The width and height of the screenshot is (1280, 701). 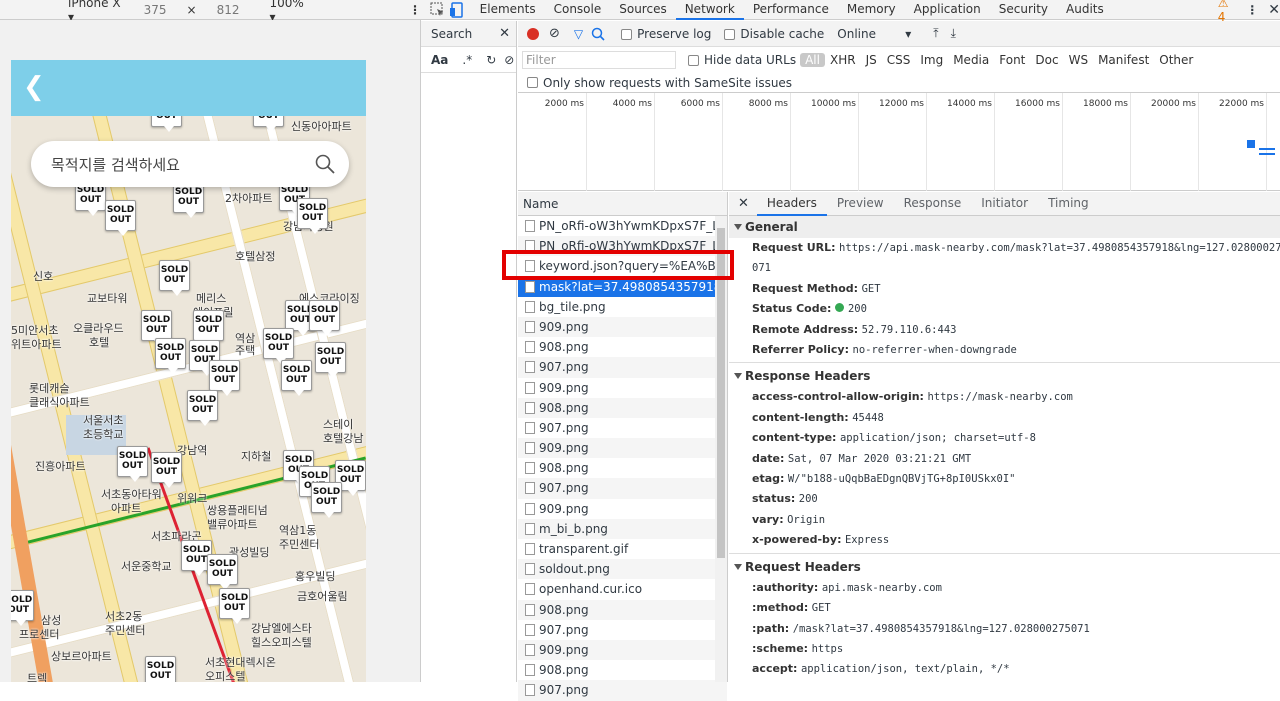 I want to click on filter-type-all: All, so click(x=812, y=60).